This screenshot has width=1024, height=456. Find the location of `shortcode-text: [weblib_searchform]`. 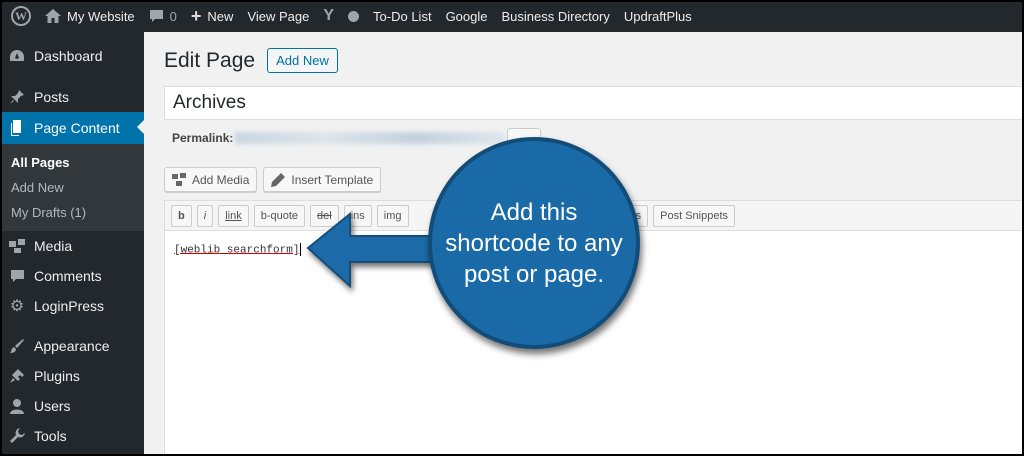

shortcode-text: [weblib_searchform] is located at coordinates (237, 250).